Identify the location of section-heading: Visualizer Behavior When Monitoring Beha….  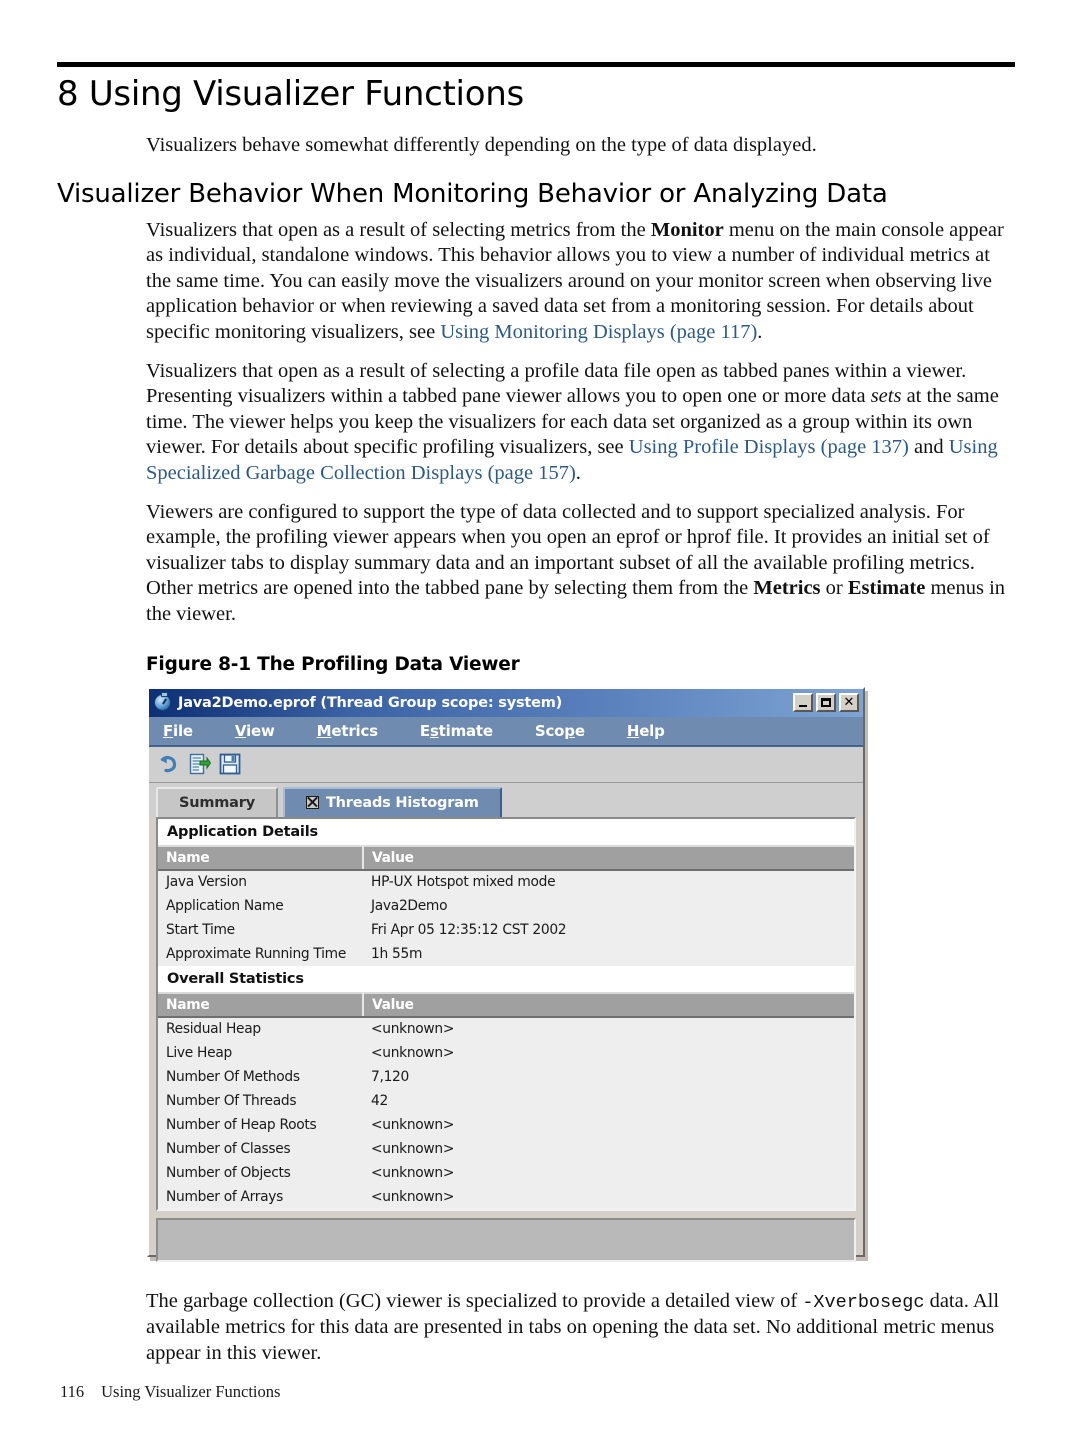
(472, 193).